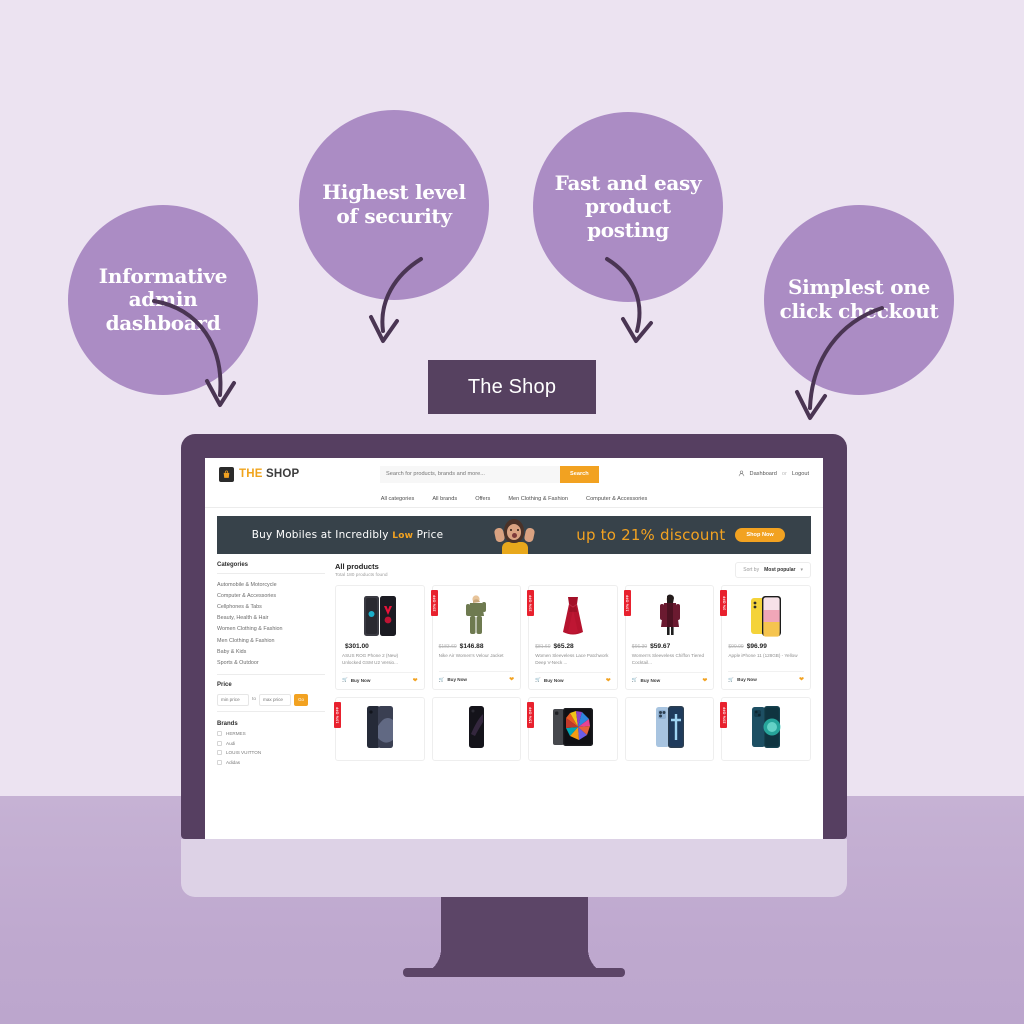 This screenshot has width=1024, height=1024. I want to click on sort-value: Most popular, so click(780, 570).